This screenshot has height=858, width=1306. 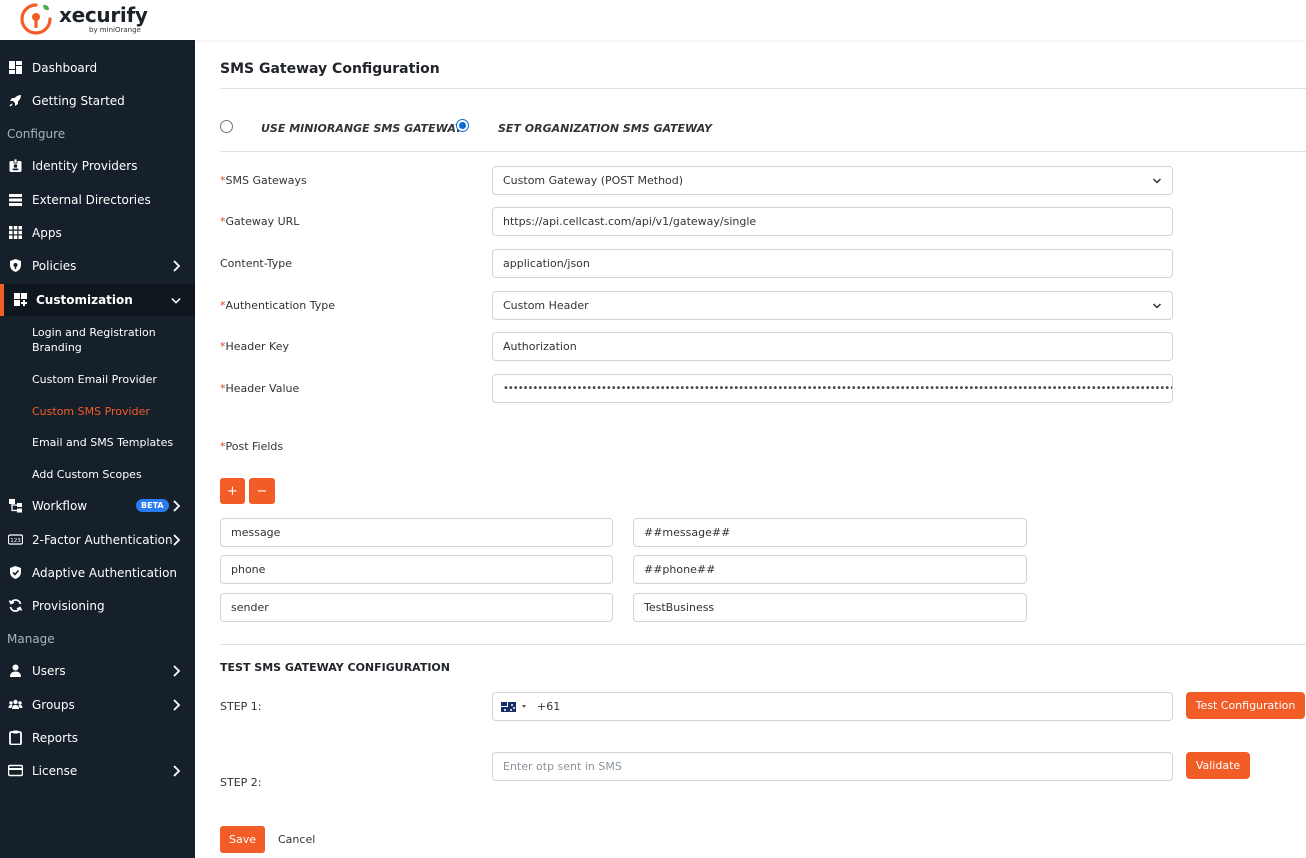 I want to click on sidebar-item-policies: Policies, so click(x=97, y=266).